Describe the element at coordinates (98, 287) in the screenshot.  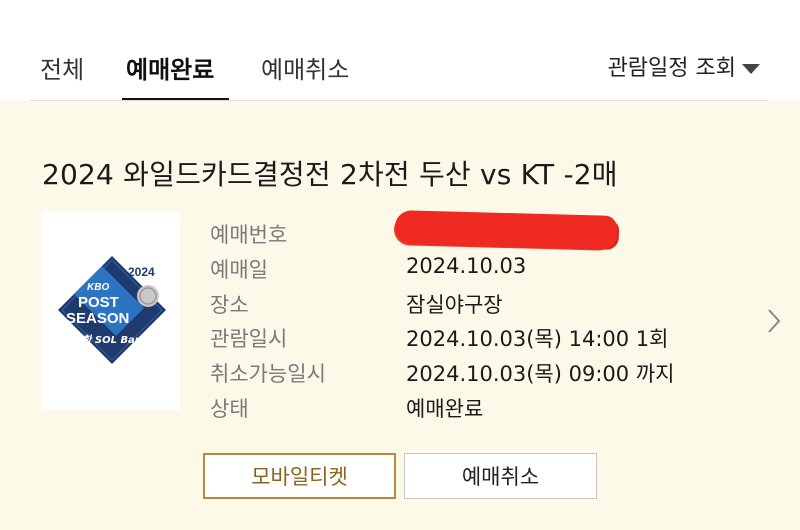
I see `logo-kbo-text: KBO` at that location.